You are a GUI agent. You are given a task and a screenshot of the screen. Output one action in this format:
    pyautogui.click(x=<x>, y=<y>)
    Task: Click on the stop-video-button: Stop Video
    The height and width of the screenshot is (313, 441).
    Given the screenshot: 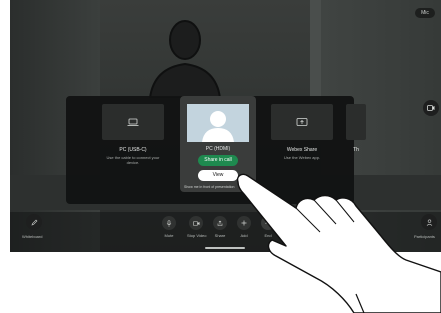 What is the action you would take?
    pyautogui.click(x=197, y=227)
    